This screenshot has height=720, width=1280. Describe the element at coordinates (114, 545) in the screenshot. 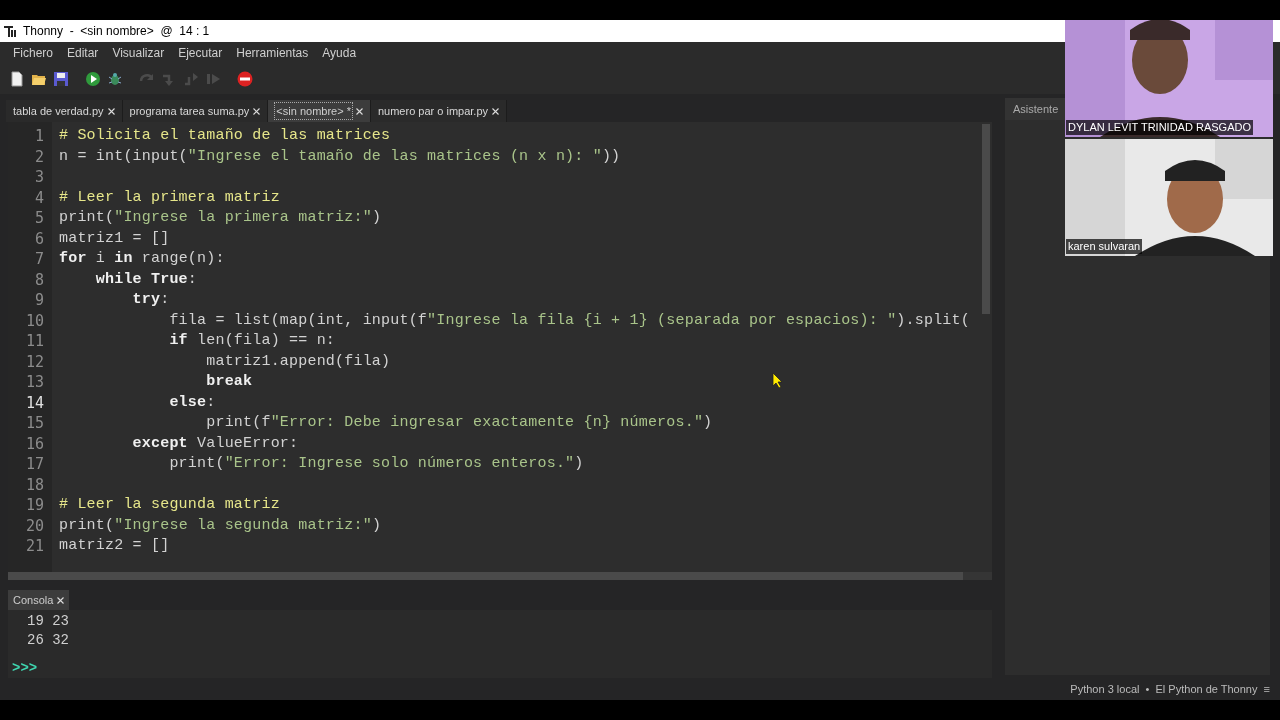

I see `code-line: matriz2 = []` at that location.